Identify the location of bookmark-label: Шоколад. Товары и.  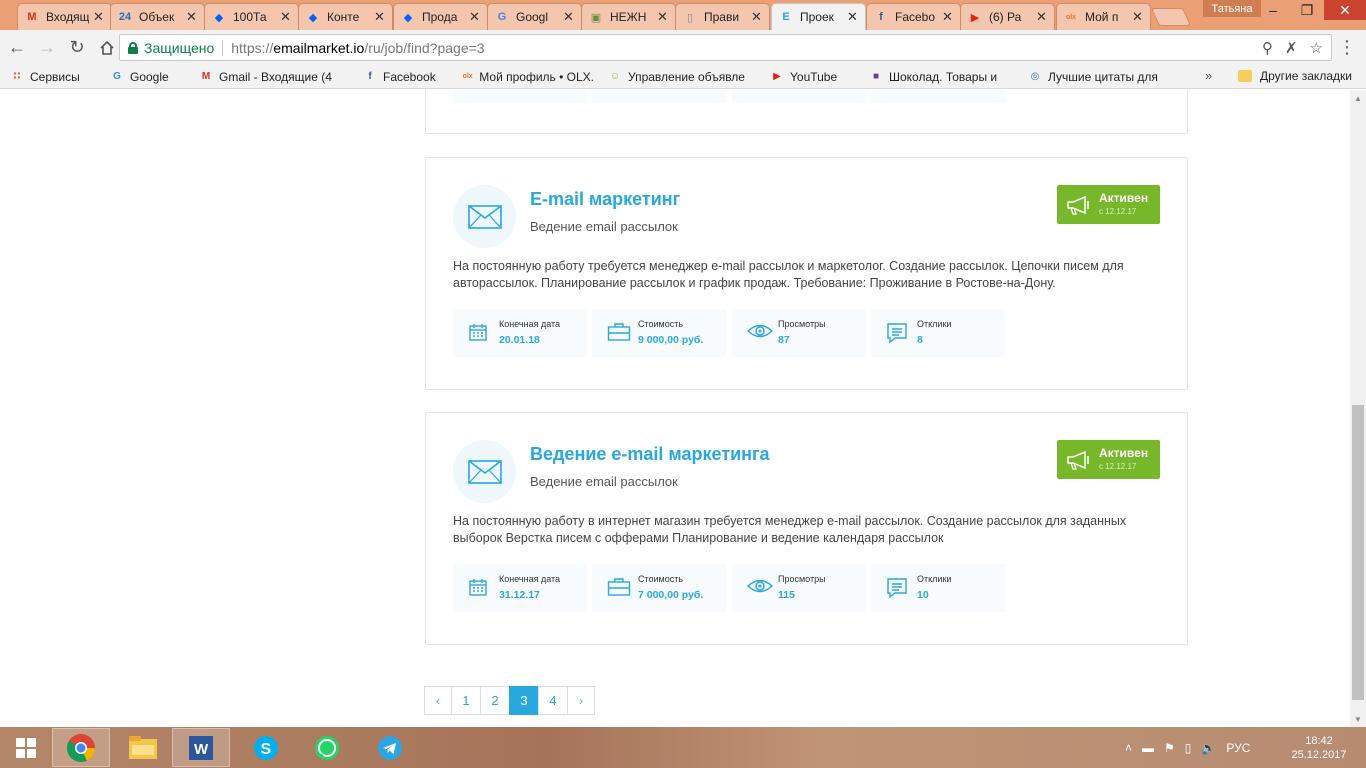
(943, 76).